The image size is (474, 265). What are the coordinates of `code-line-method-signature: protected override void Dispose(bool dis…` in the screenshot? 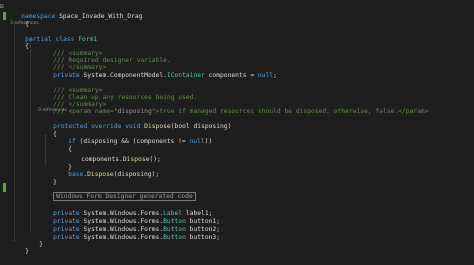 It's located at (134, 121).